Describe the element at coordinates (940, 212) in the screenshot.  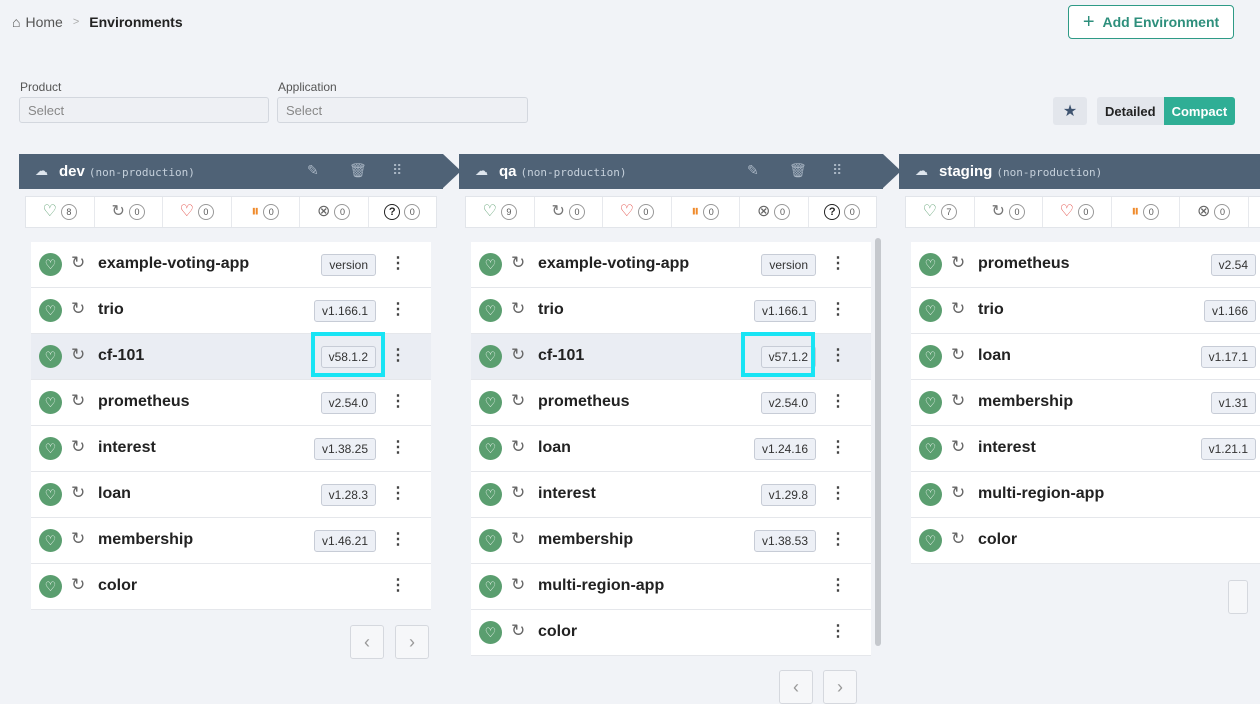
I see `status-filter-healthy-heart: ♡7` at that location.